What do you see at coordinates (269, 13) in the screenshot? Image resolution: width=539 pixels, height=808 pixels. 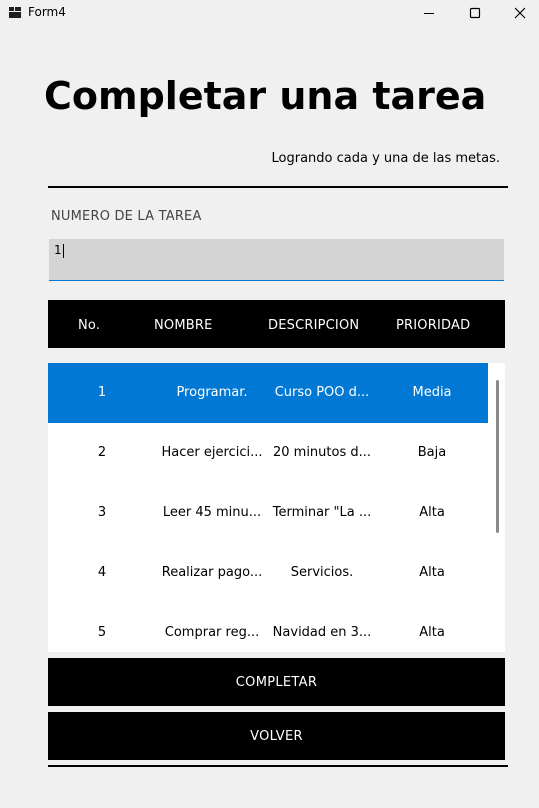 I see `title-bar: Form4` at bounding box center [269, 13].